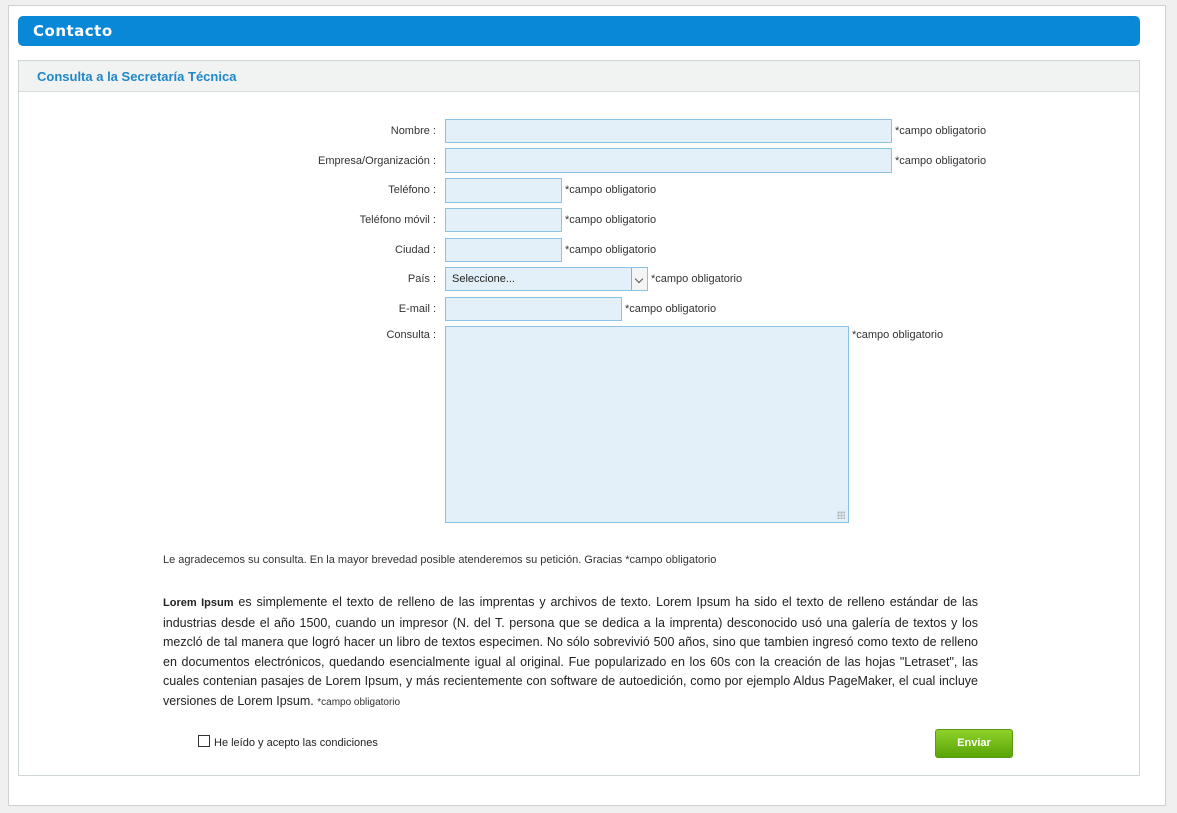 This screenshot has width=1177, height=813. What do you see at coordinates (204, 741) in the screenshot?
I see `terms-checkbox` at bounding box center [204, 741].